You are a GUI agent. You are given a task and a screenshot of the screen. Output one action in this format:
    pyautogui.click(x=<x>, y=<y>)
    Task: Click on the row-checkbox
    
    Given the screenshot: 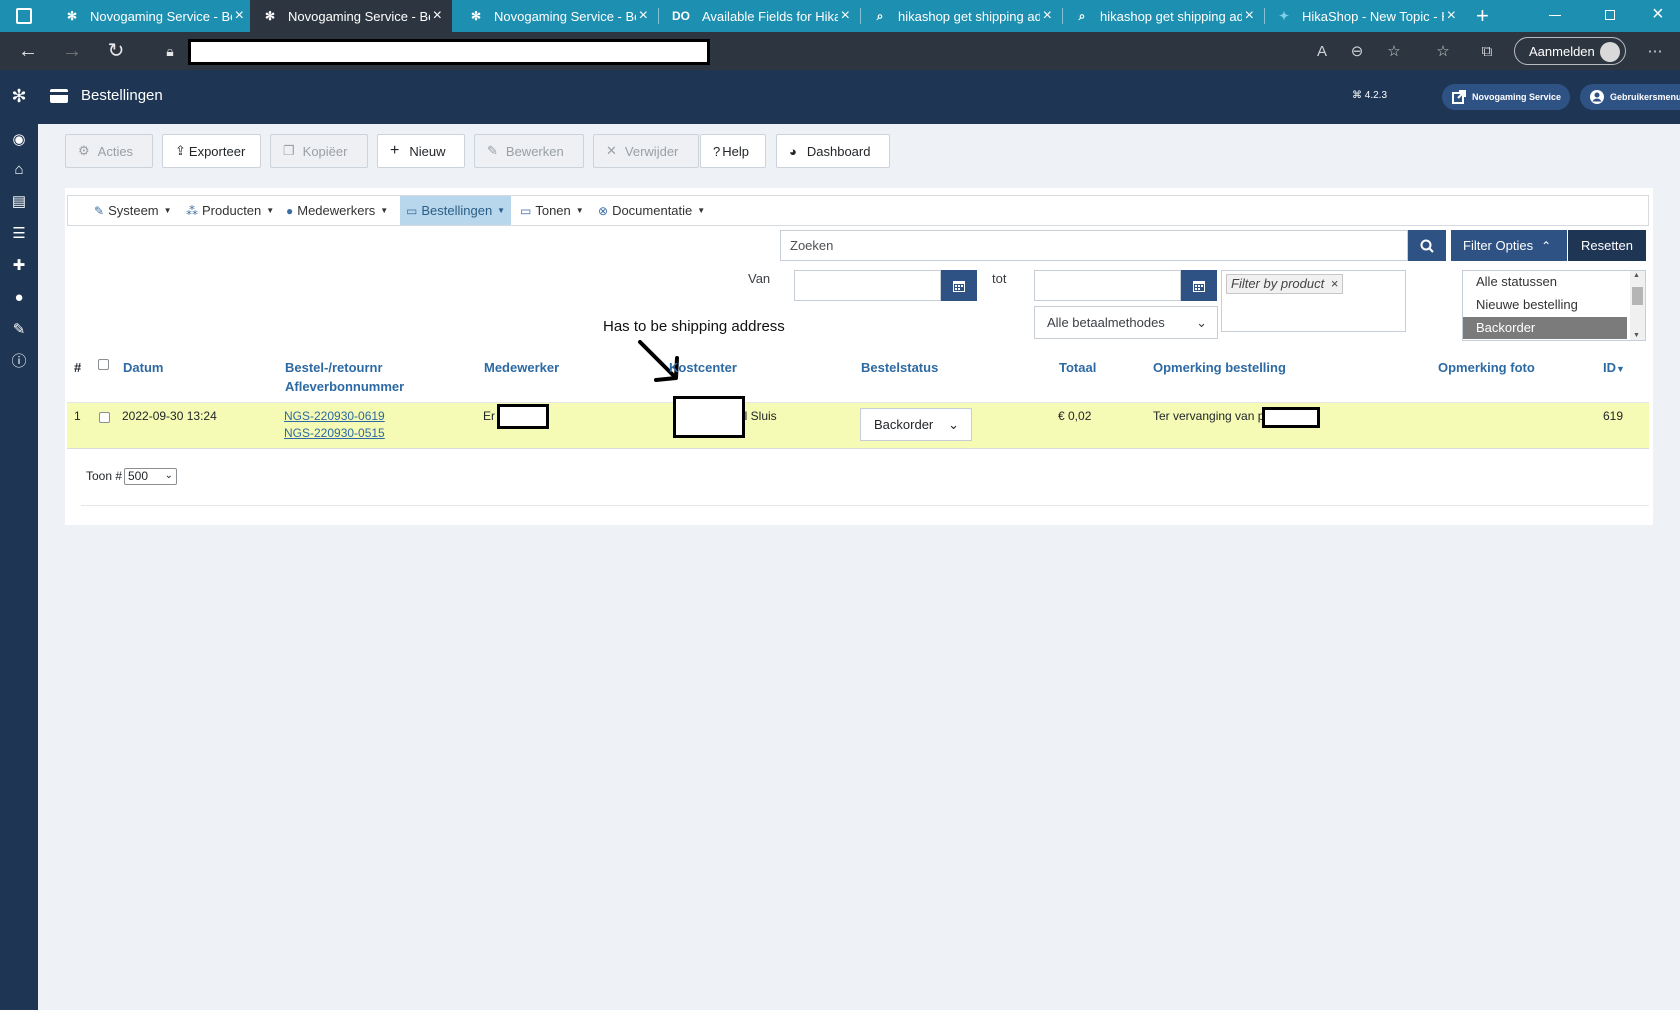 What is the action you would take?
    pyautogui.click(x=104, y=417)
    